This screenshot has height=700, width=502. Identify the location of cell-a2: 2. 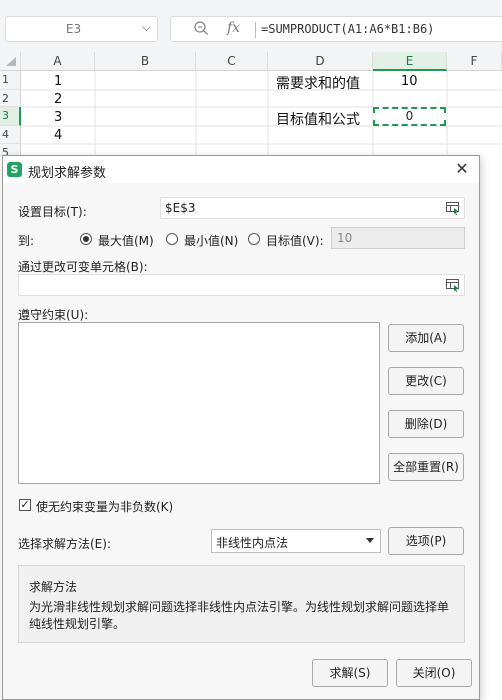
(58, 99).